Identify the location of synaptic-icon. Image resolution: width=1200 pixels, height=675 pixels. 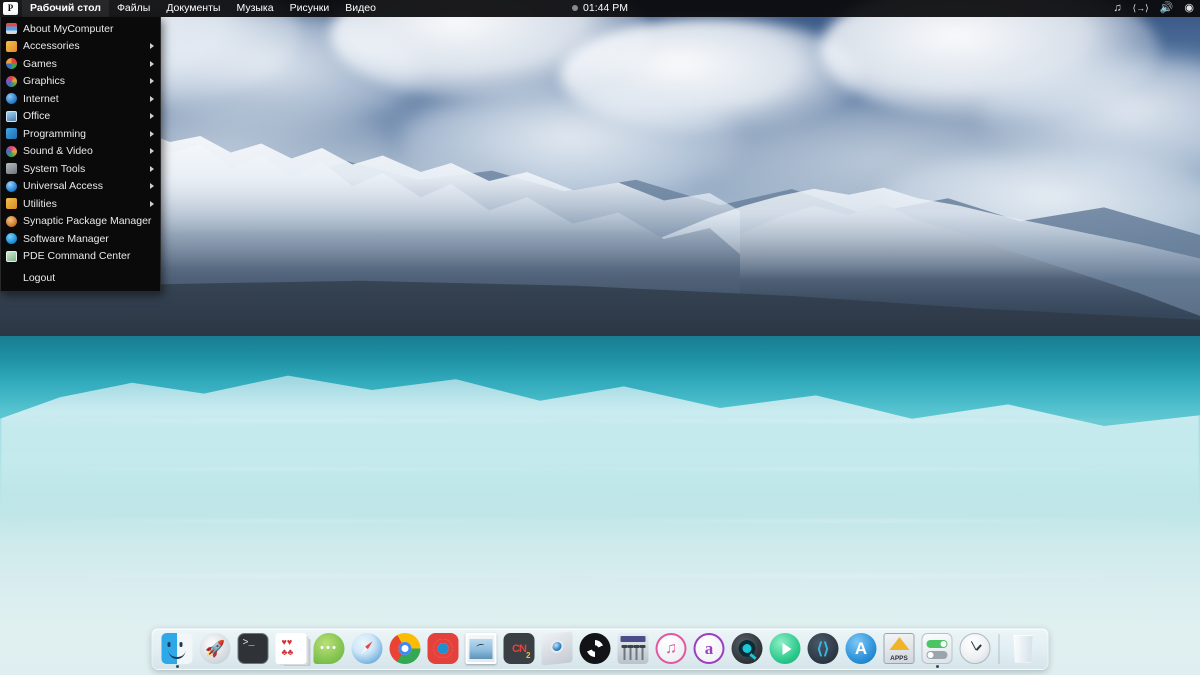
(11, 221).